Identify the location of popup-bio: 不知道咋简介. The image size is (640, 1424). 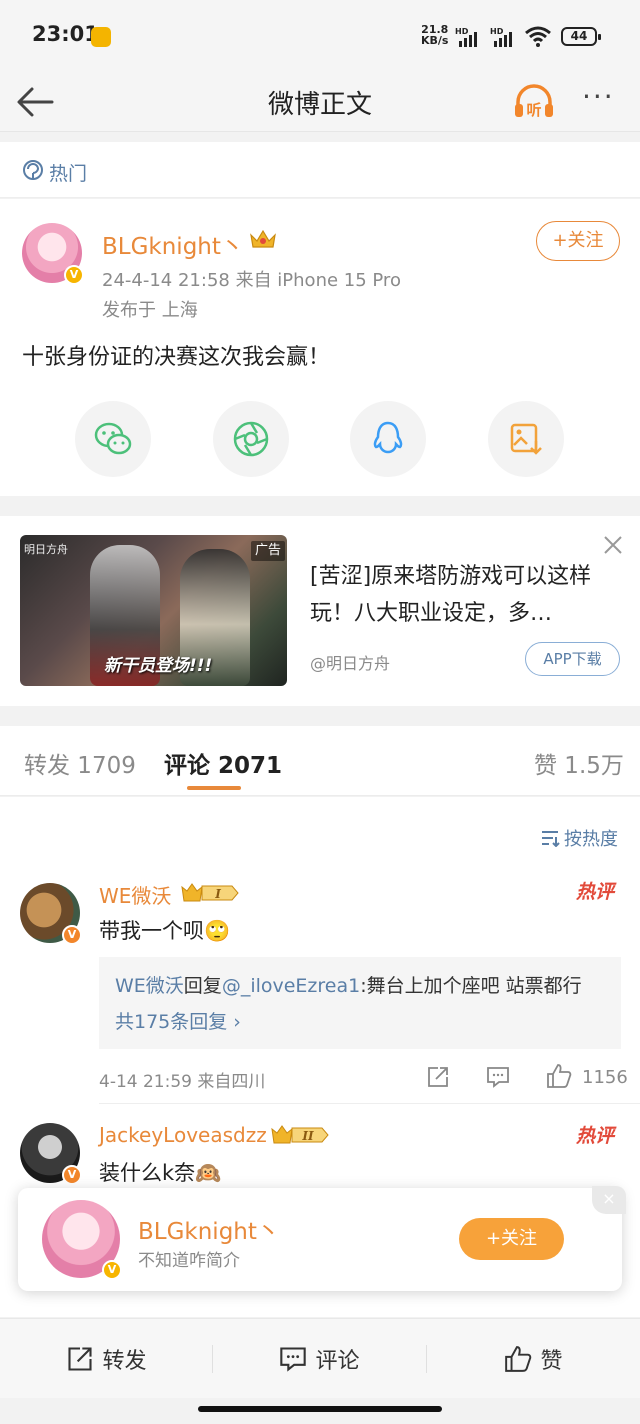
(189, 1261).